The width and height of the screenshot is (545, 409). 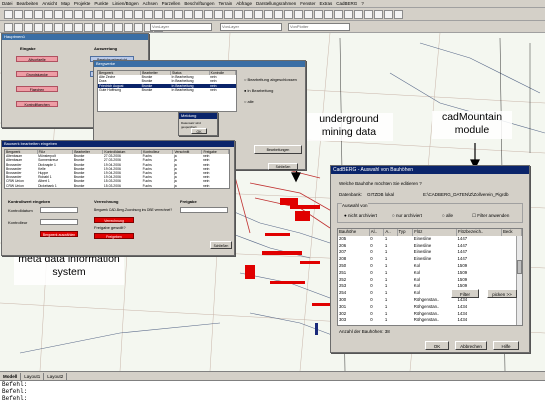 I want to click on cad-col-header-4: Flöz, so click(x=435, y=232).